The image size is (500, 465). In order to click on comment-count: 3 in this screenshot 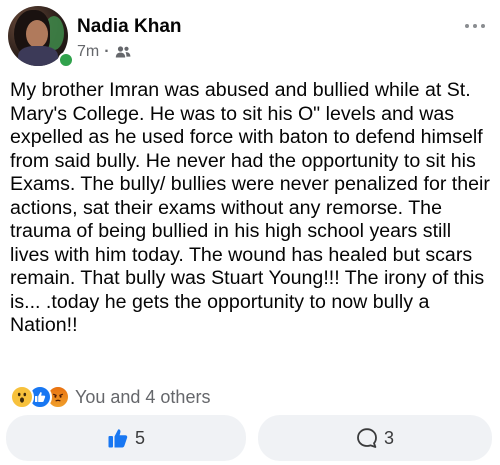, I will do `click(388, 437)`.